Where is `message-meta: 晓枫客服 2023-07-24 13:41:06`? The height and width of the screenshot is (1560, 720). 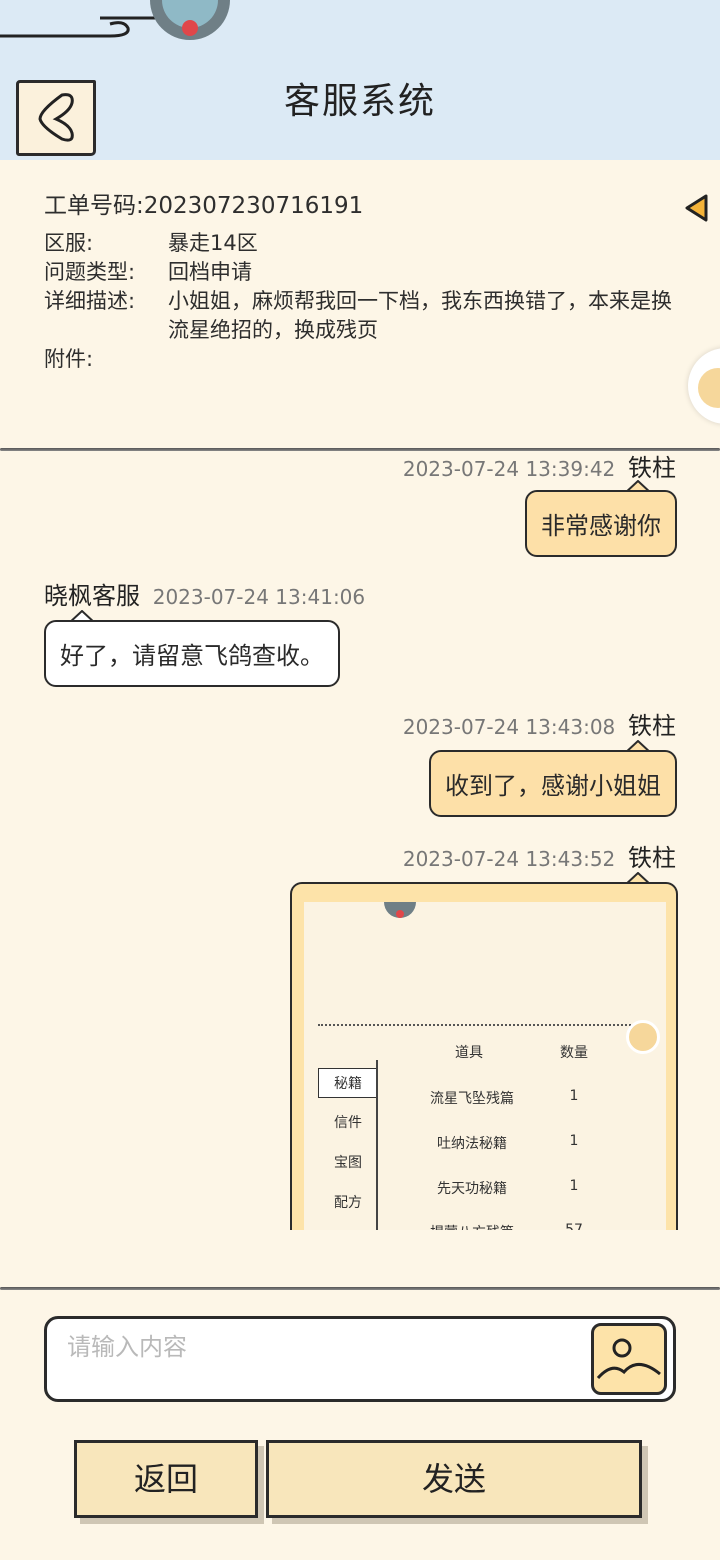 message-meta: 晓枫客服 2023-07-24 13:41:06 is located at coordinates (204, 593).